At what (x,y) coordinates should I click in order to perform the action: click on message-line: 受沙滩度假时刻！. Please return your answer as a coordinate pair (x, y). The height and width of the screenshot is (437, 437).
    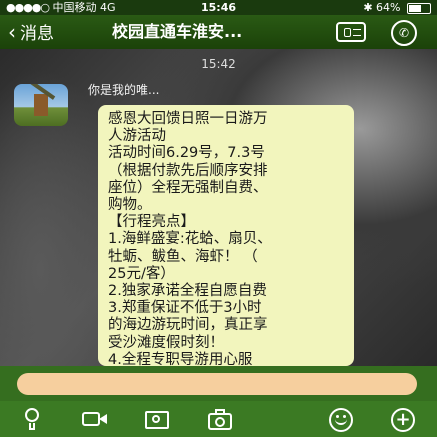
    Looking at the image, I should click on (166, 342).